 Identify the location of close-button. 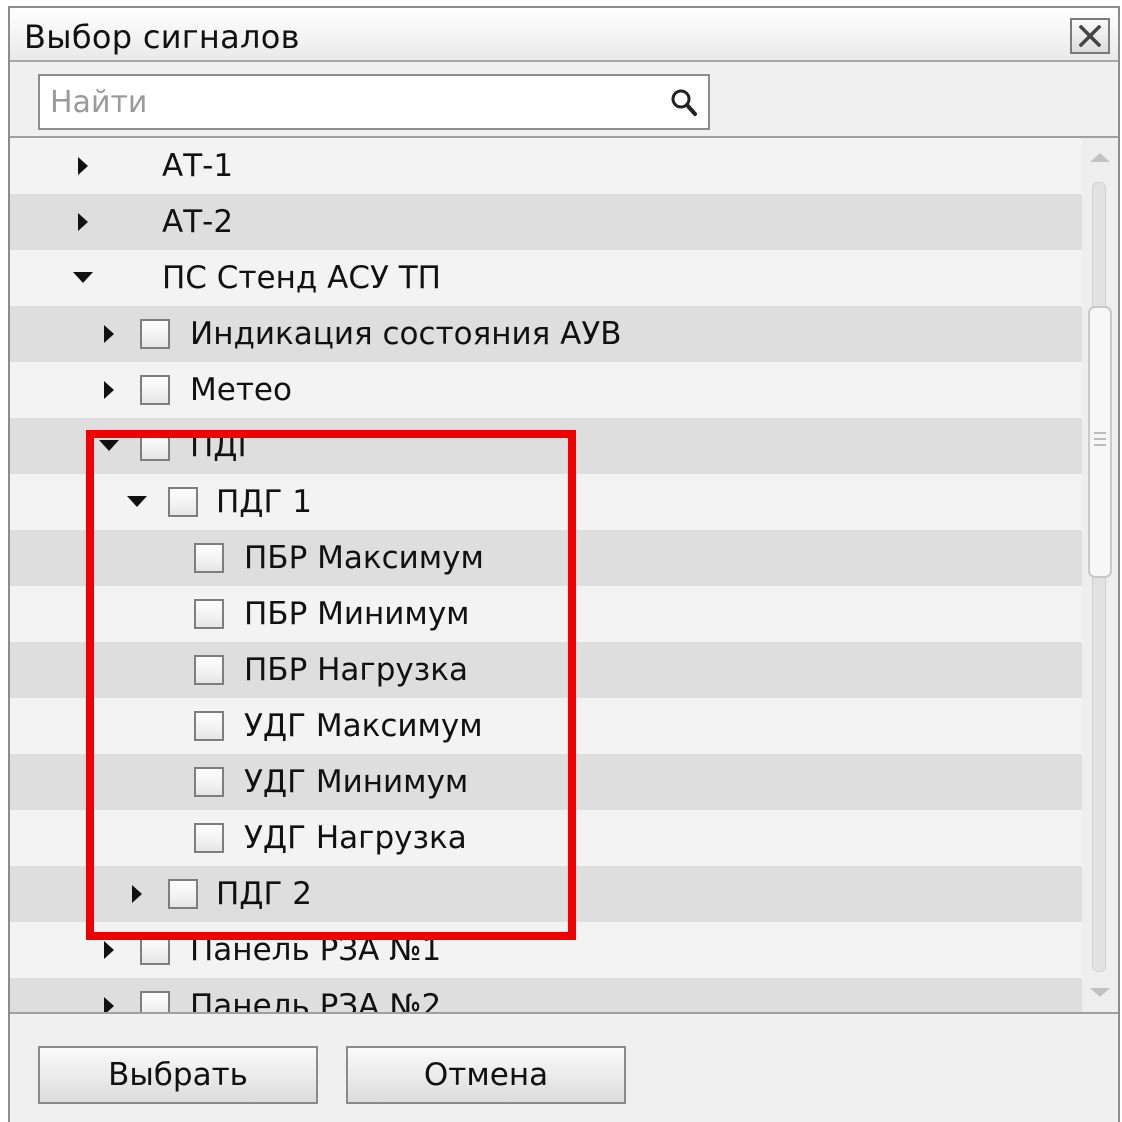
(1090, 36).